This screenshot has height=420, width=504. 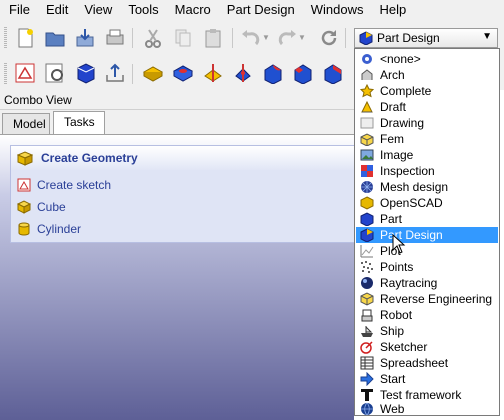 I want to click on cut-icon, so click(x=153, y=38).